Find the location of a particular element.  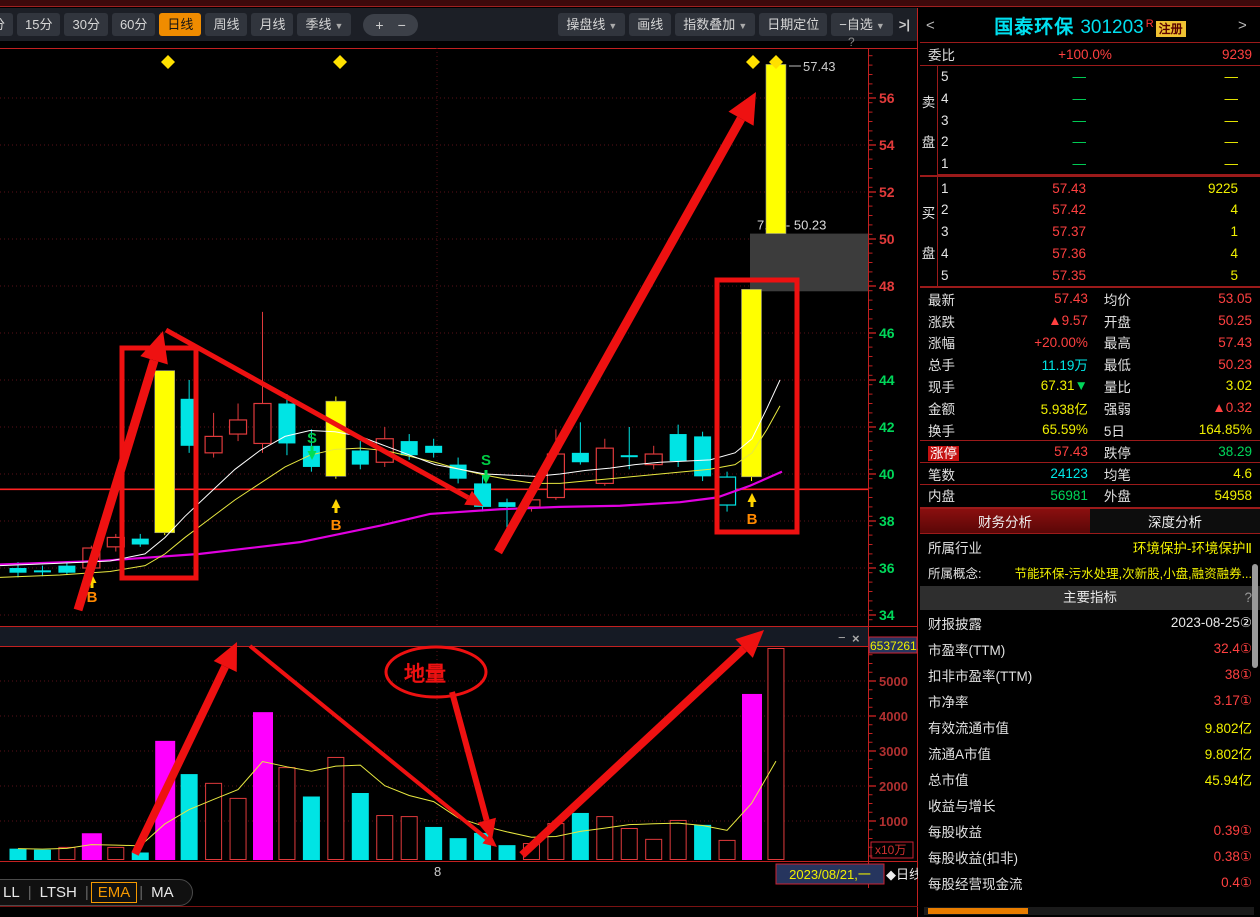

order-book-row: 5 57.35 5 is located at coordinates (1099, 275).